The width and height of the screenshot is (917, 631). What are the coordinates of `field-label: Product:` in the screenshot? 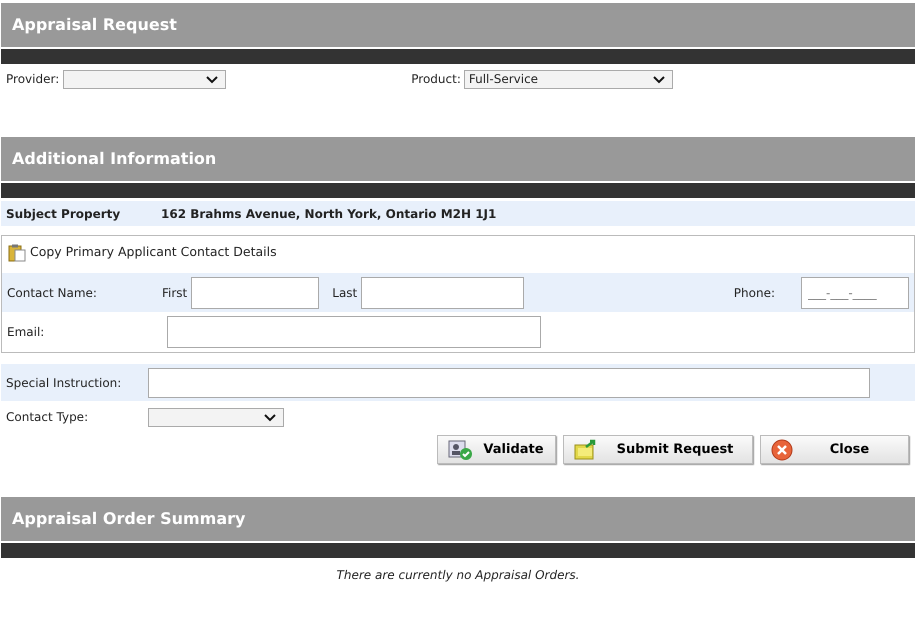 It's located at (436, 79).